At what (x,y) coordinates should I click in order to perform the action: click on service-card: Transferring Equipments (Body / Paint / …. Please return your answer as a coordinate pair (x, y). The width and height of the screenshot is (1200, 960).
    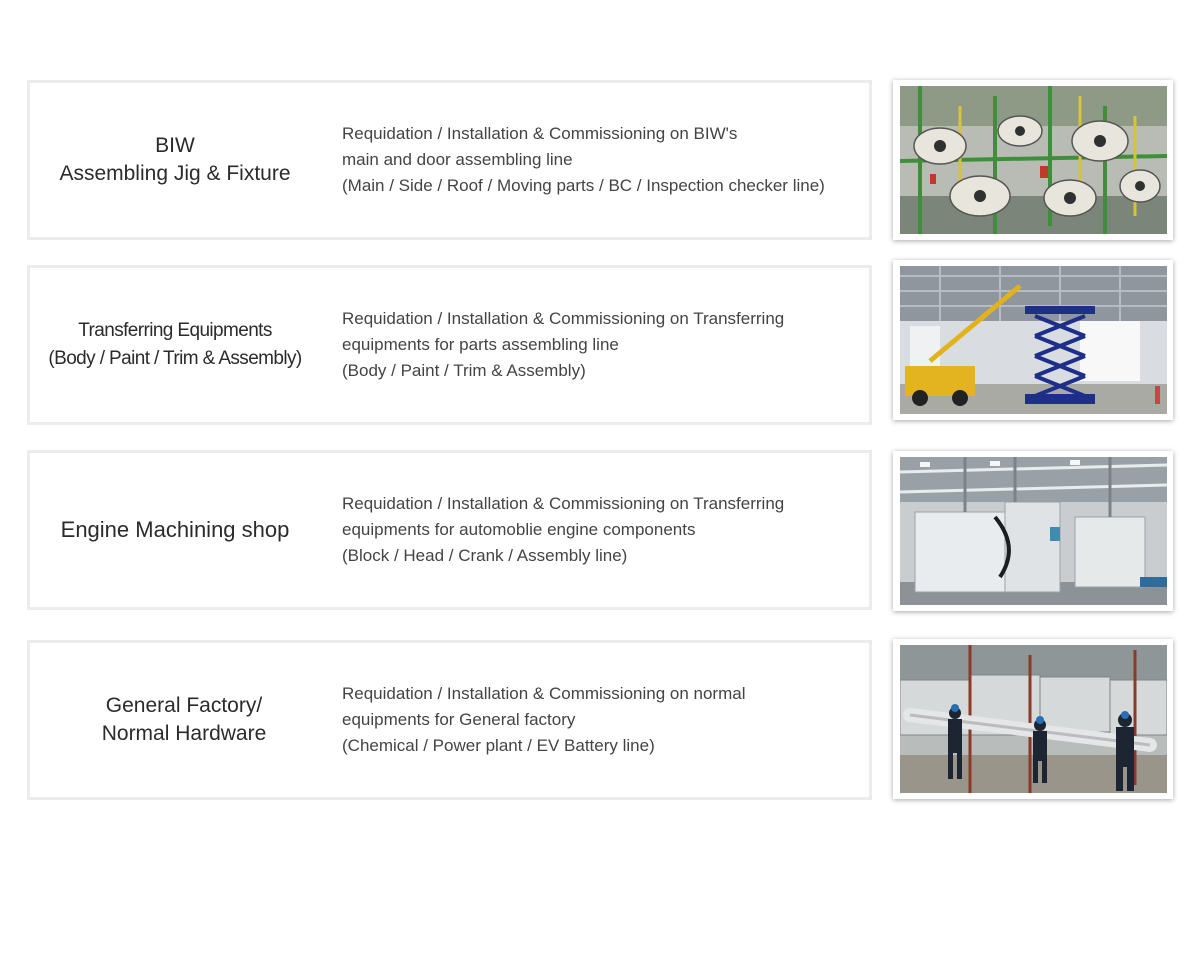
    Looking at the image, I should click on (449, 345).